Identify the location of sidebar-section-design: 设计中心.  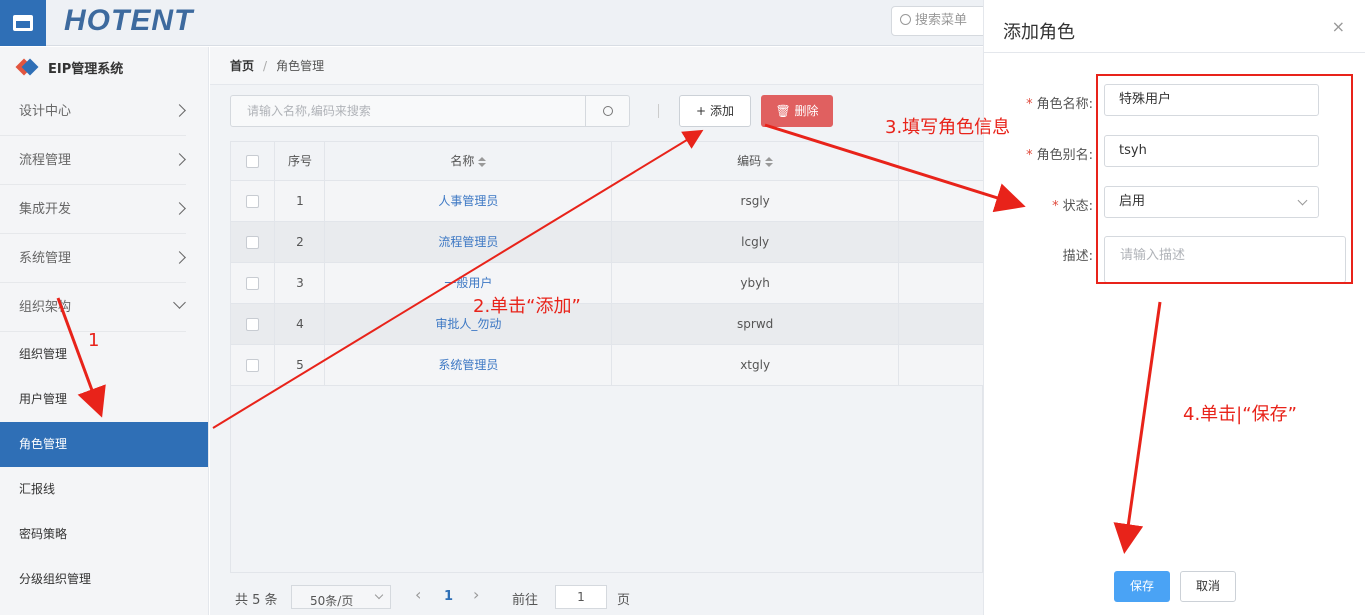
(93, 111).